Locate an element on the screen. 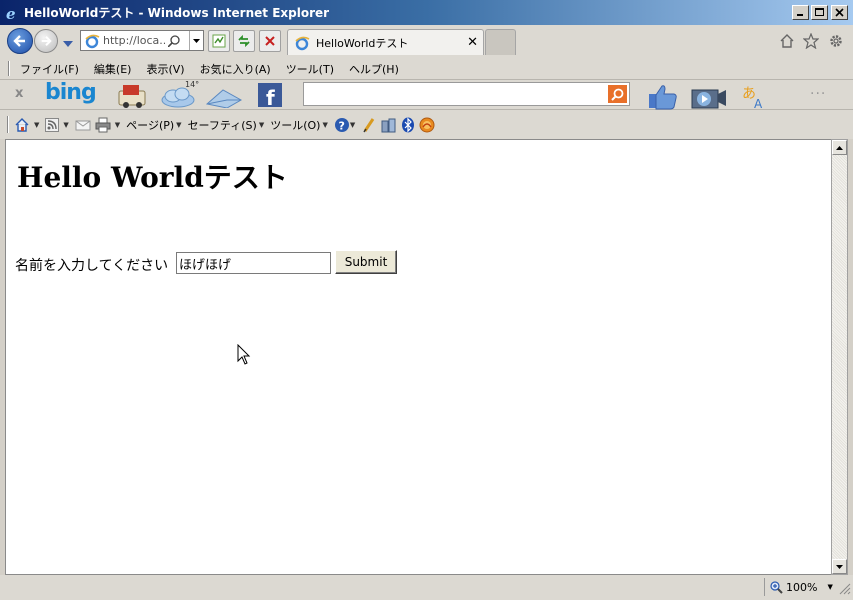  resize-grip-icon is located at coordinates (845, 590).